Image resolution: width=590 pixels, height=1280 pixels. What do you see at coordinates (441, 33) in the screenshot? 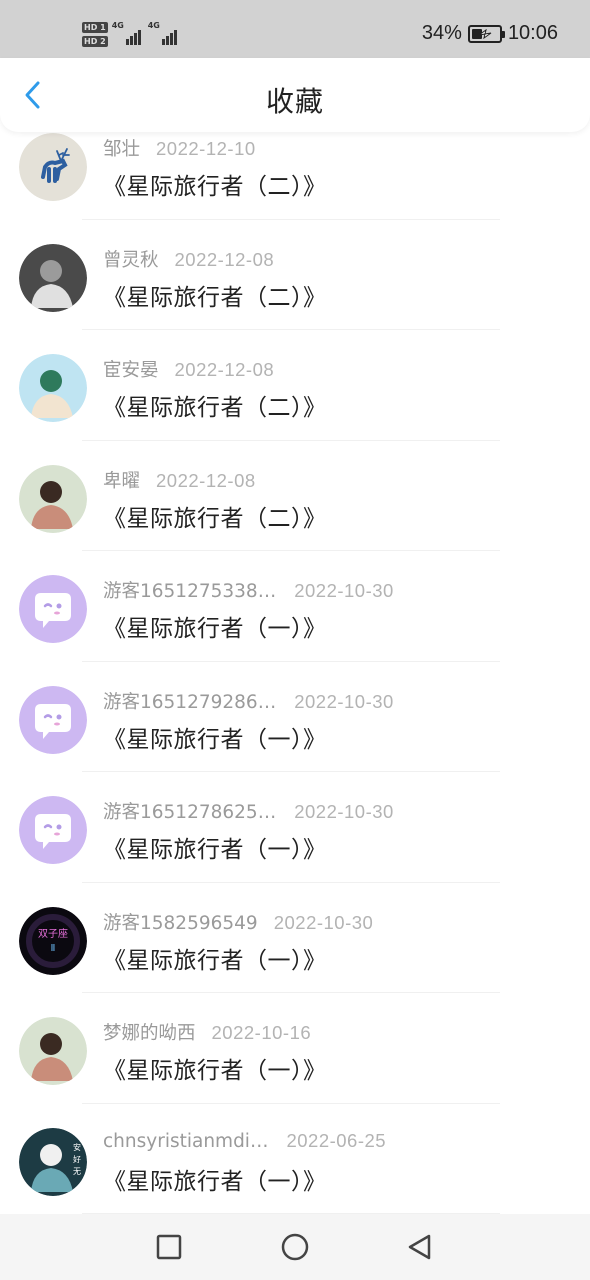
I see `battery-percent: 34%` at bounding box center [441, 33].